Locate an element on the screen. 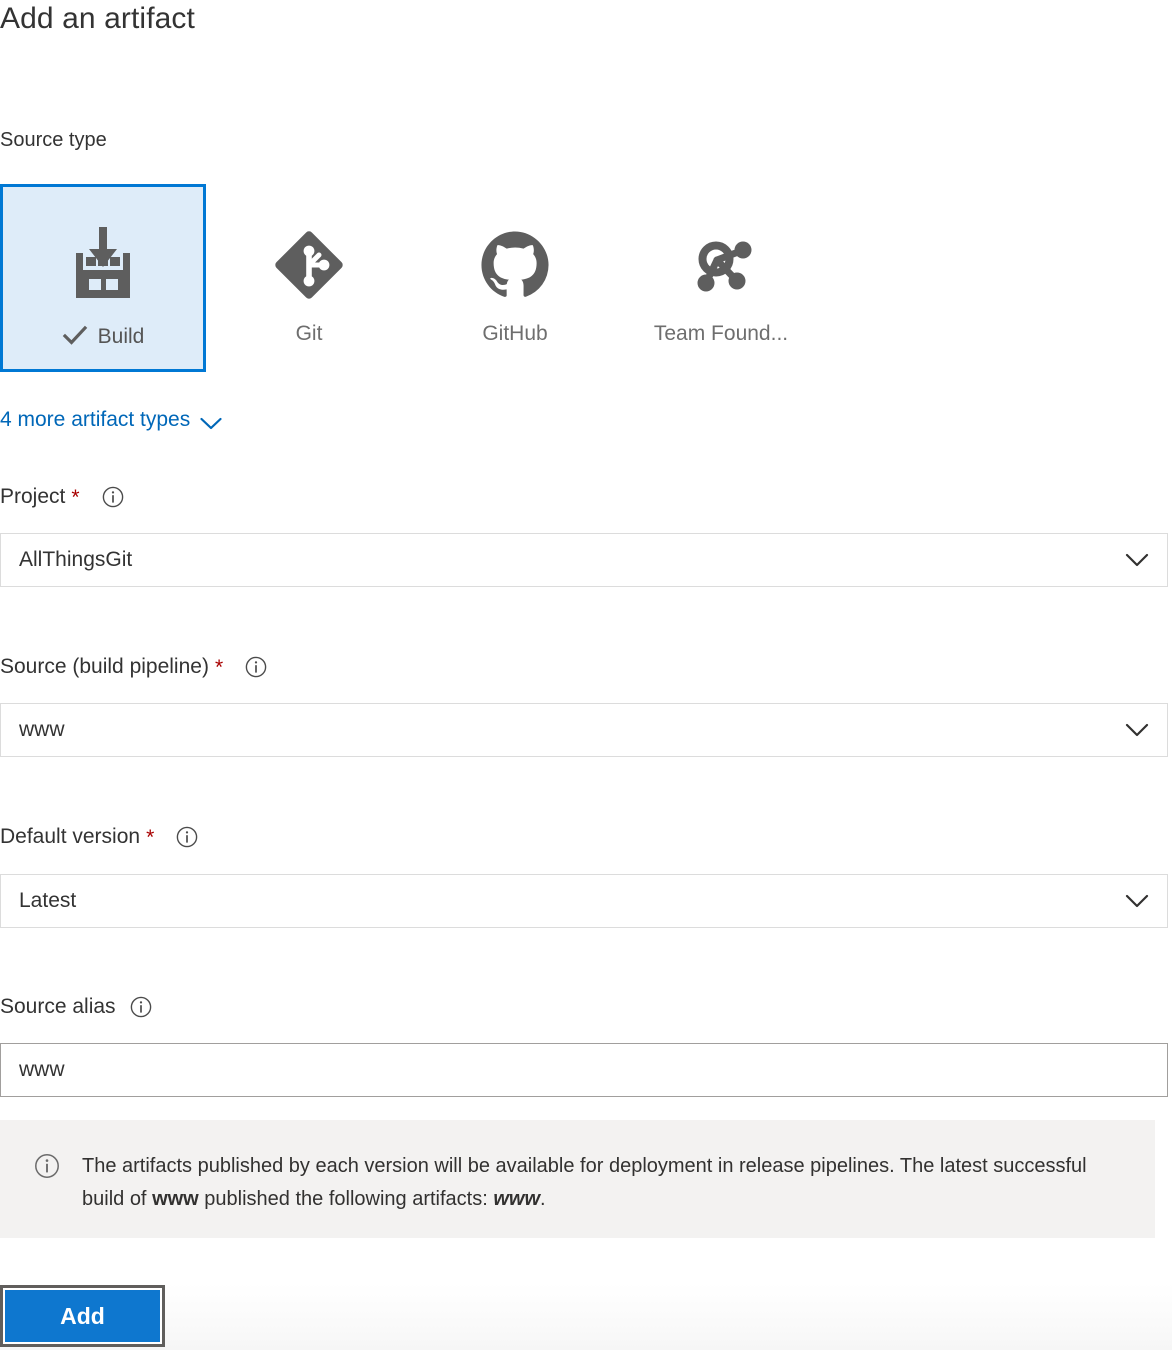 This screenshot has width=1172, height=1350. info-message-part2: published the following artifacts: is located at coordinates (346, 1199).